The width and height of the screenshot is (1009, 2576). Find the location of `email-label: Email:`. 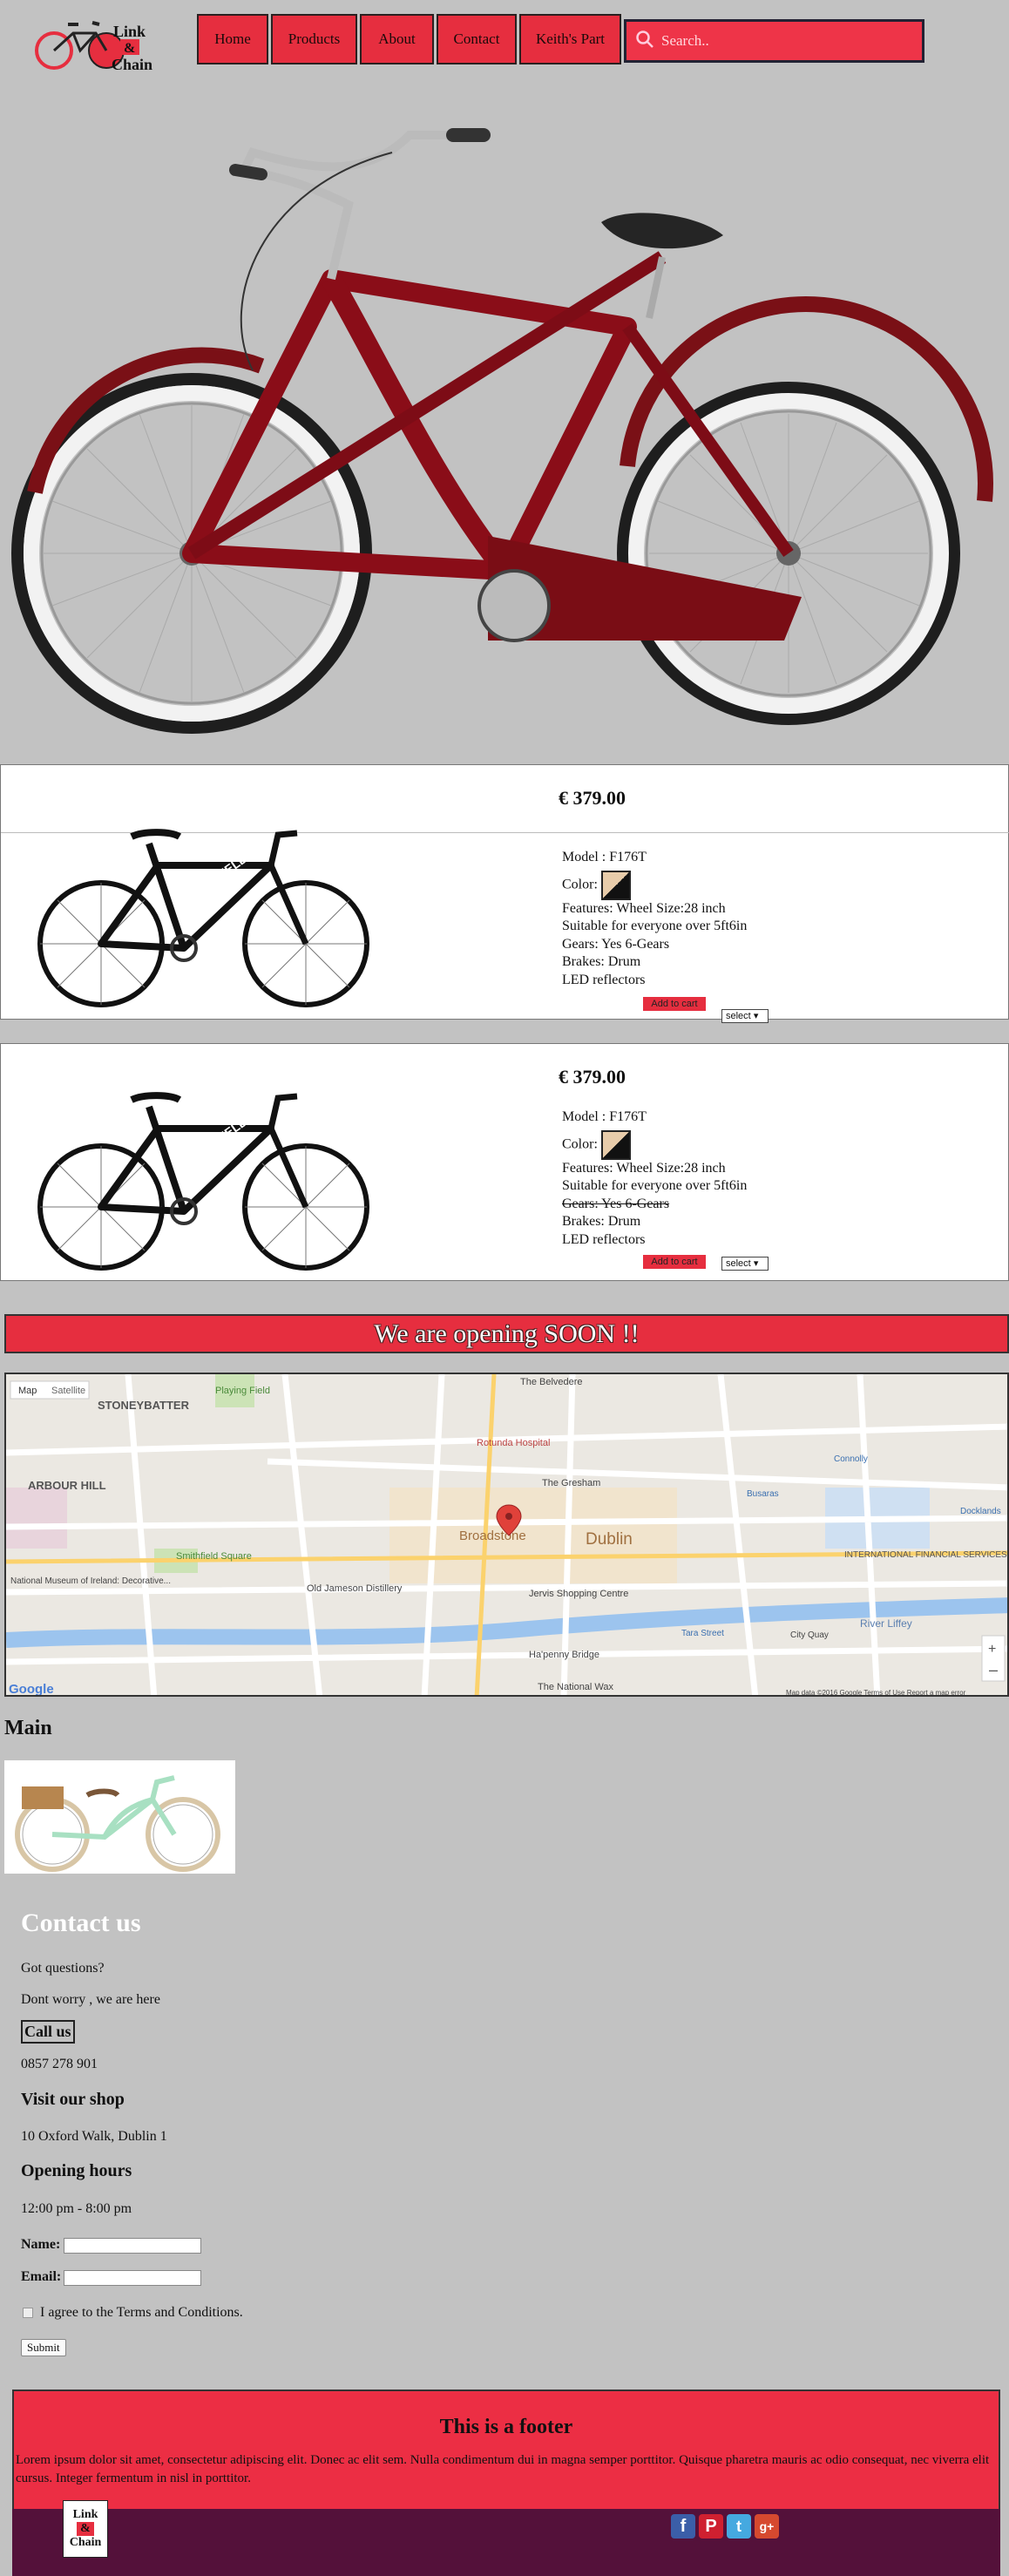

email-label: Email: is located at coordinates (42, 2276).